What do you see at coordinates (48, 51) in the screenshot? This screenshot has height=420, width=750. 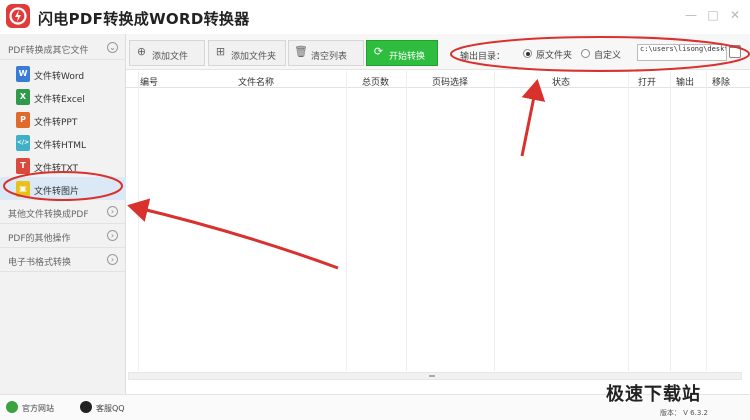 I see `category-label: PDF转换成其它文件` at bounding box center [48, 51].